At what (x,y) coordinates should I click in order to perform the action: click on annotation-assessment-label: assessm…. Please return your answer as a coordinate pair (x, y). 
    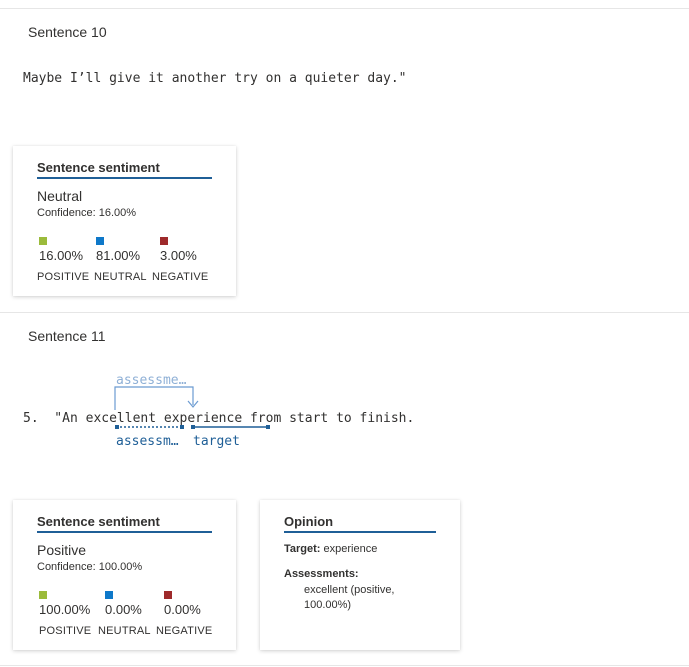
    Looking at the image, I should click on (147, 441).